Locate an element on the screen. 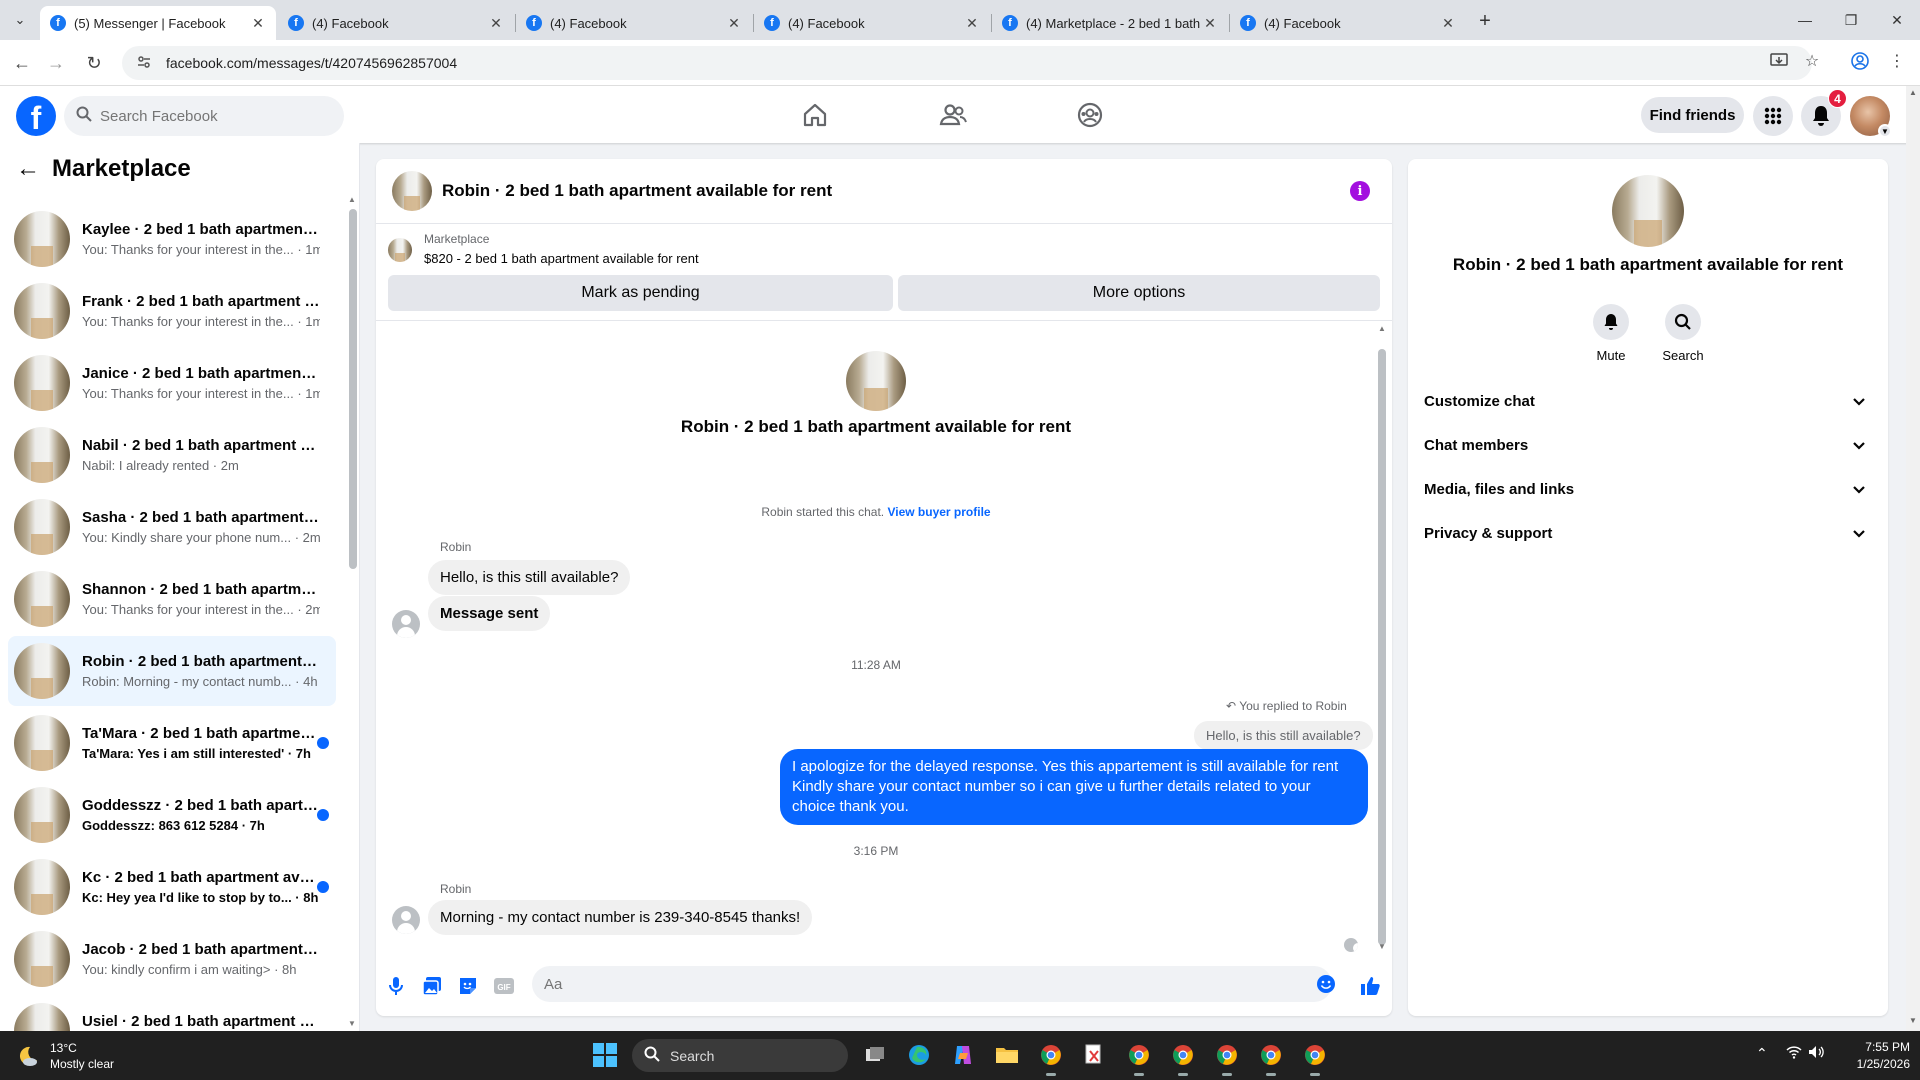 This screenshot has height=1080, width=1920. sidebar-scrollbar is located at coordinates (353, 389).